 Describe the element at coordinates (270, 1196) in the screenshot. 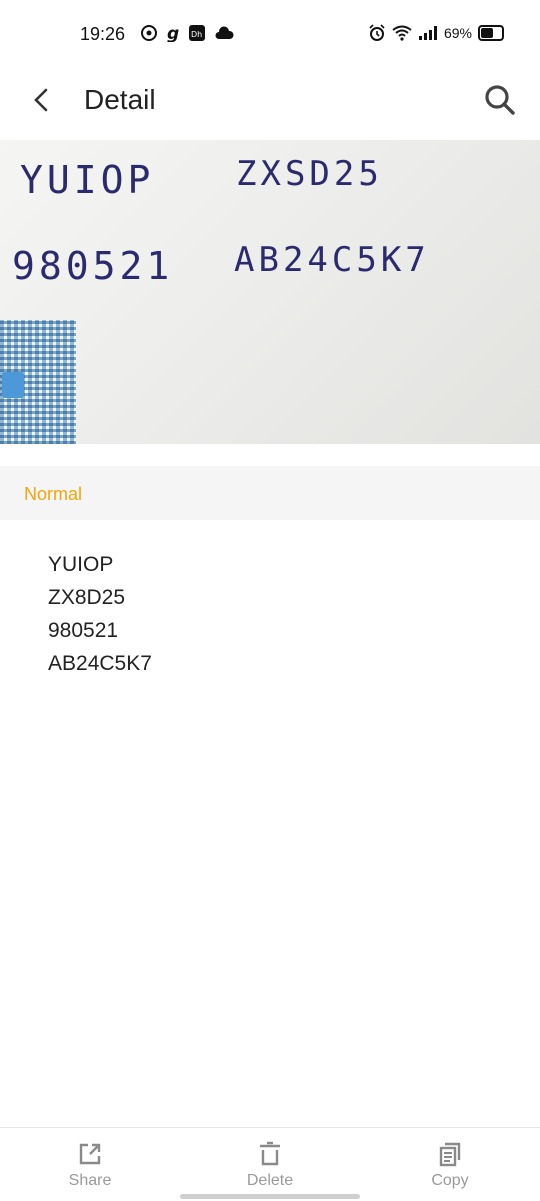

I see `gesture-nav-handle` at that location.